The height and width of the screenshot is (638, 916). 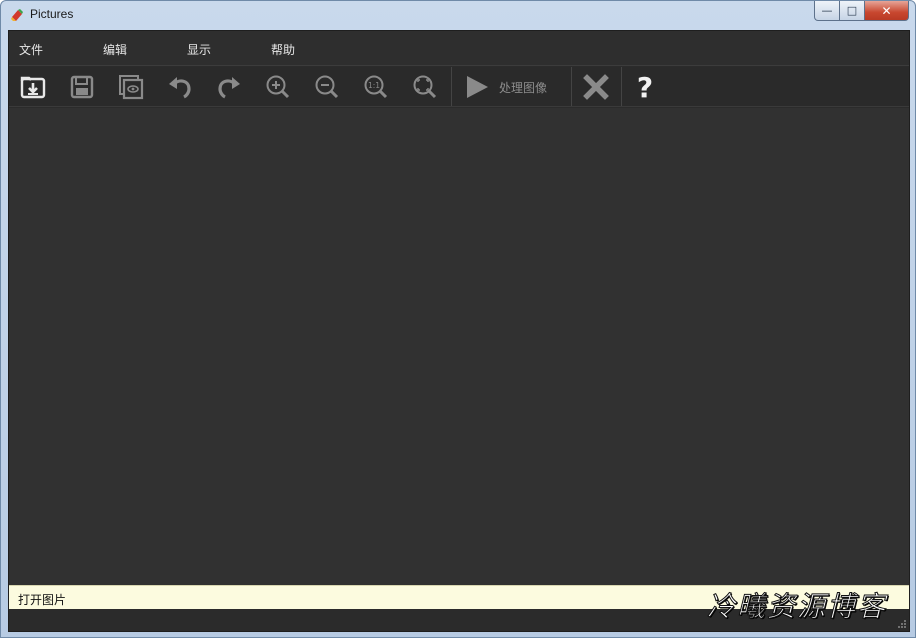 What do you see at coordinates (42, 600) in the screenshot?
I see `status-text: 打开图片` at bounding box center [42, 600].